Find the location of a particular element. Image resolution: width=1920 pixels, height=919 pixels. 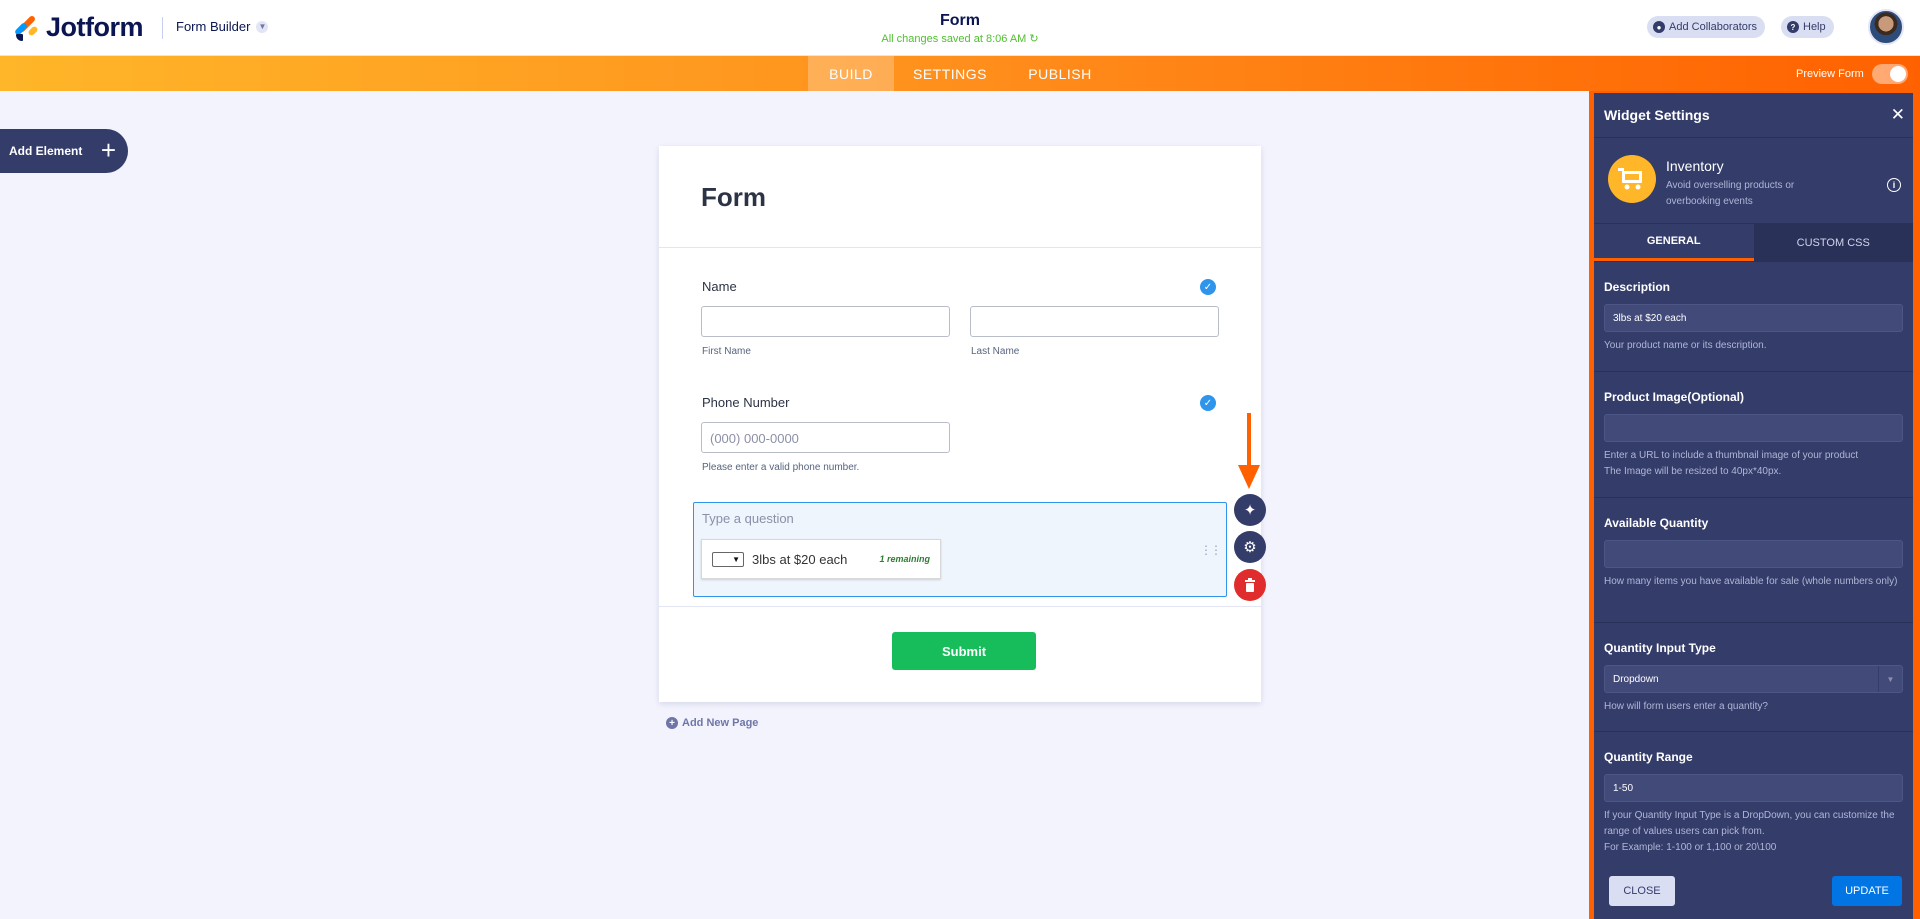

jotform-logo-icon is located at coordinates (26, 28).